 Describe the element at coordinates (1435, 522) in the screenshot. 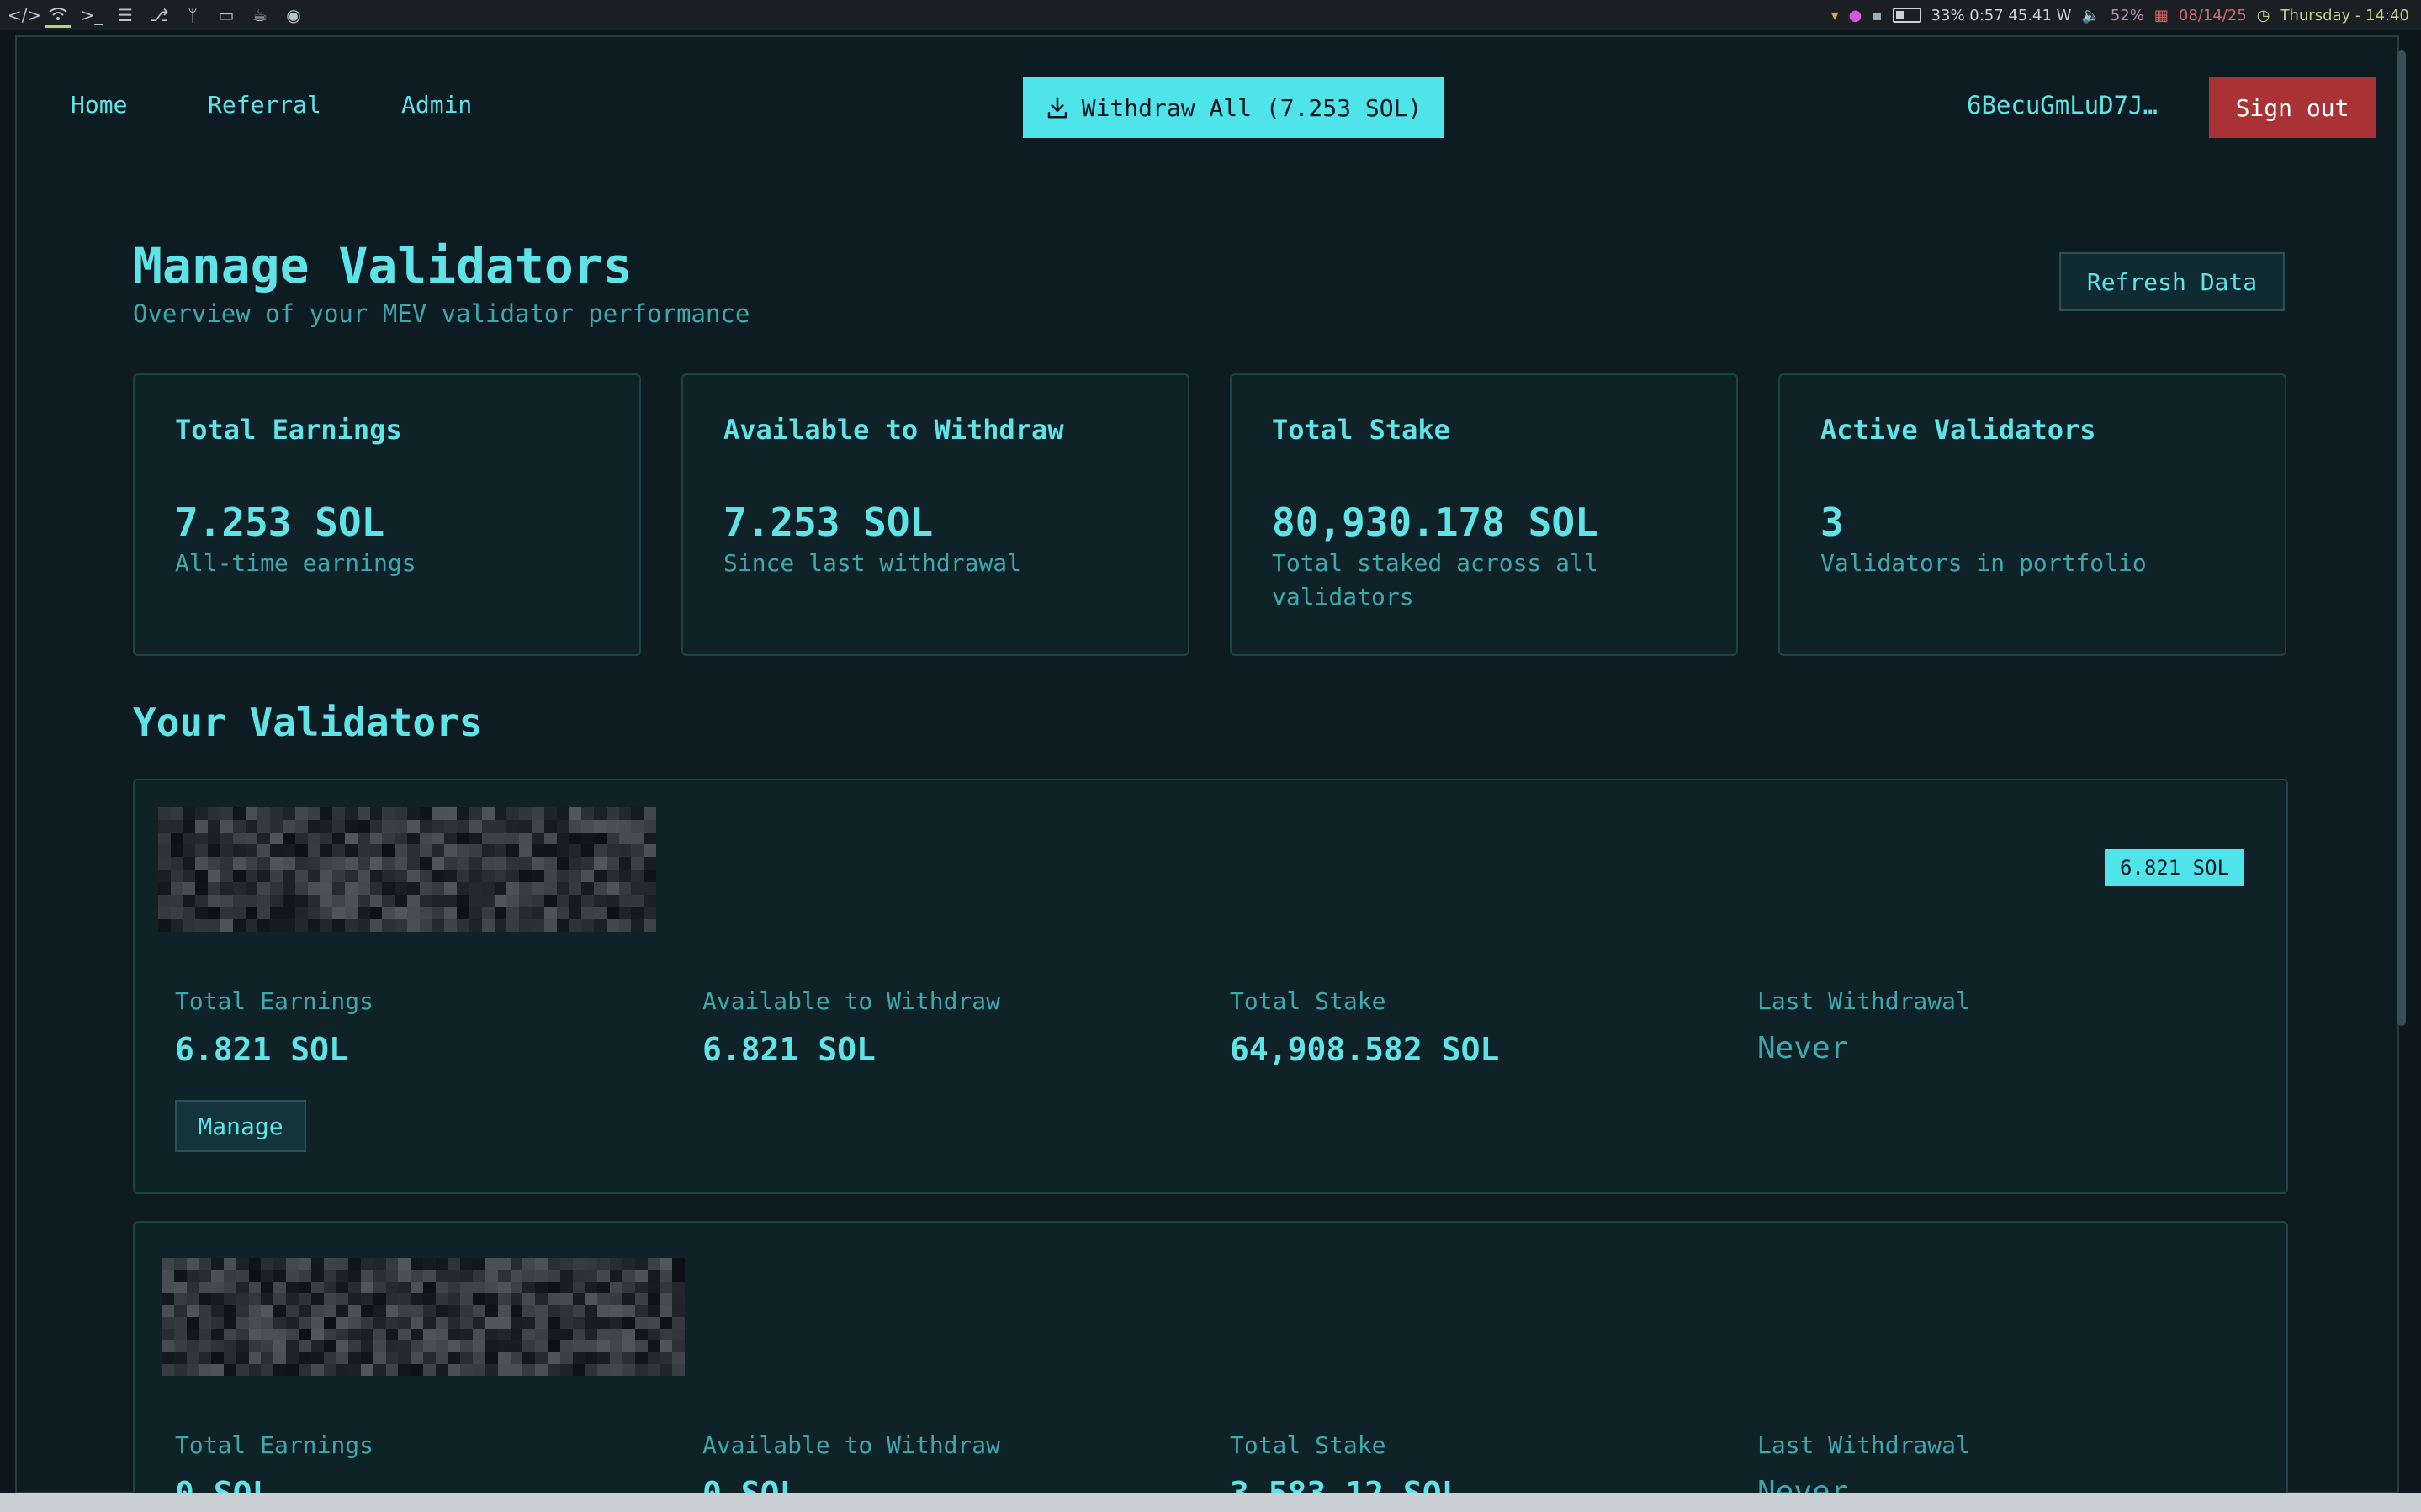

I see `stat-value: 80,930.178 SOL` at that location.